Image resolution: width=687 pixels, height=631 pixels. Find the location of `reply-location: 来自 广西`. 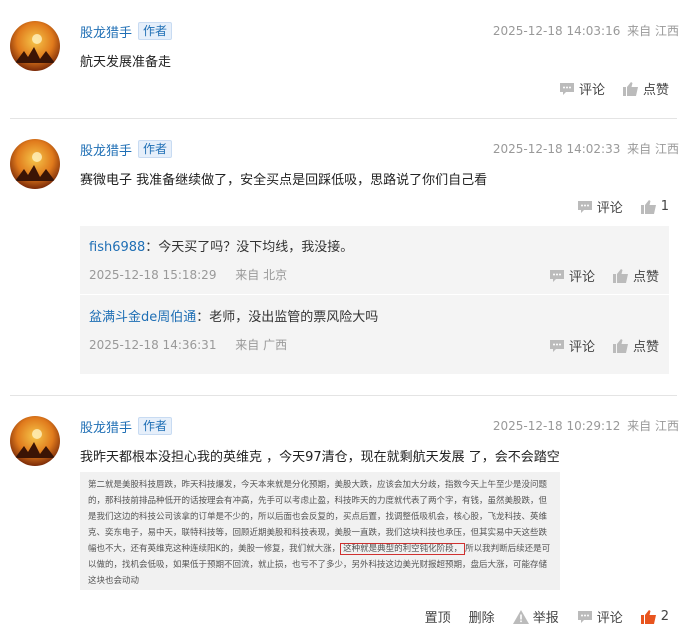

reply-location: 来自 广西 is located at coordinates (261, 345).